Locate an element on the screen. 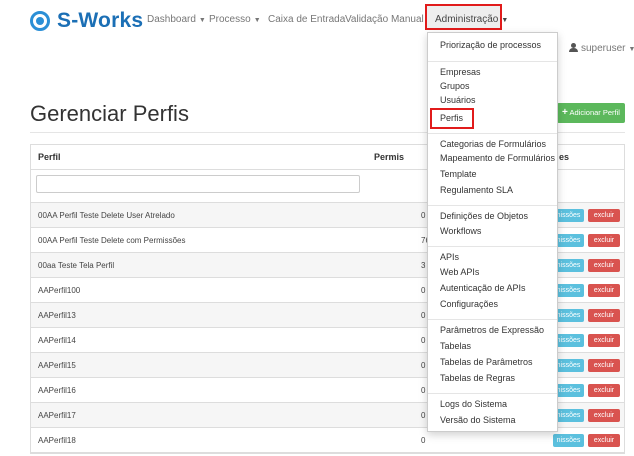 This screenshot has height=456, width=634. profile-name: AAPerfil17 is located at coordinates (57, 415).